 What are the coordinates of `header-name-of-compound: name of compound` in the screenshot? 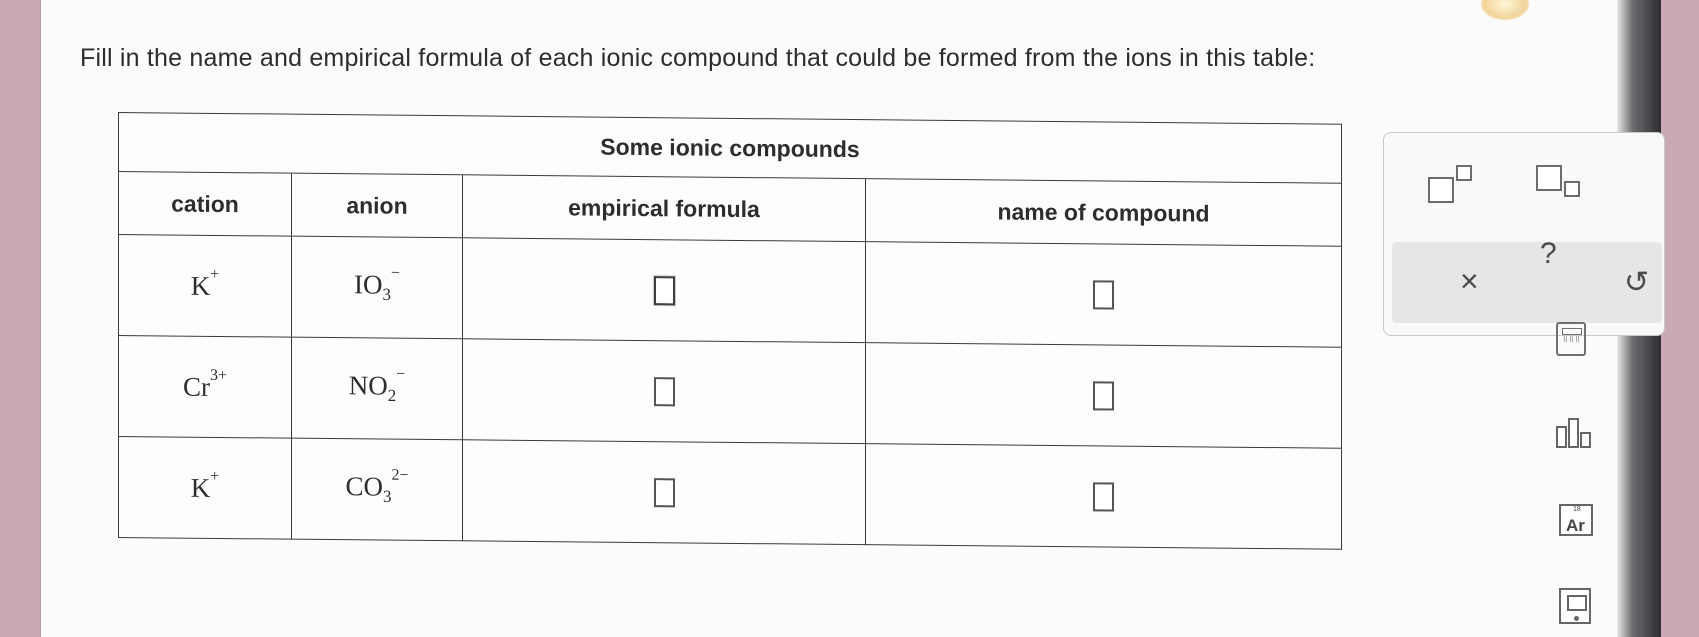 It's located at (1103, 212).